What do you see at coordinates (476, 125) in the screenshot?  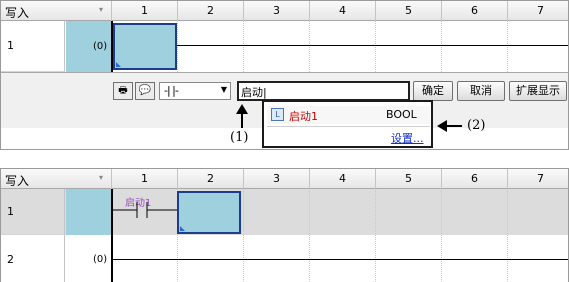 I see `callout-2: (2)` at bounding box center [476, 125].